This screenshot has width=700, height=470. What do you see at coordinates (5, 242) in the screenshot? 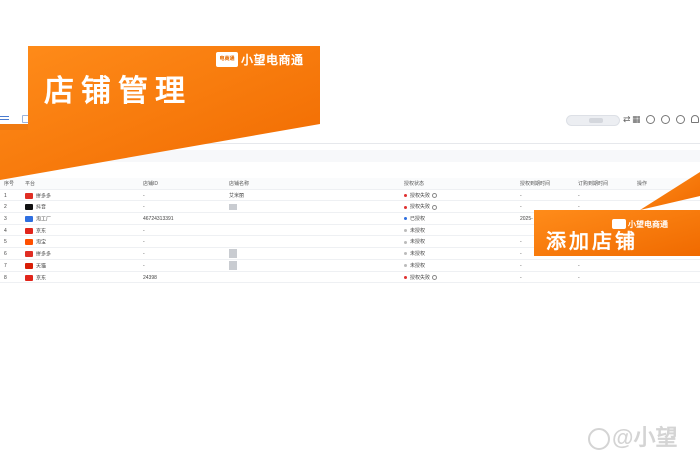
I see `row-number: 5` at bounding box center [5, 242].